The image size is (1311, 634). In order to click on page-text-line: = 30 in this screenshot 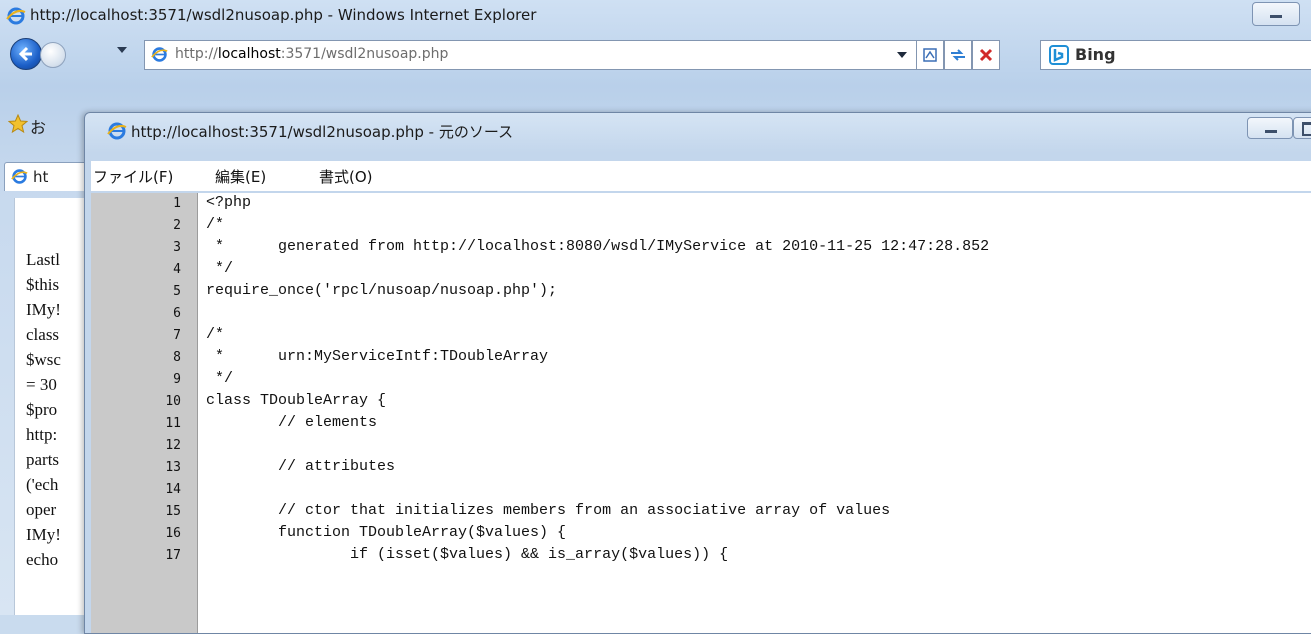, I will do `click(41, 384)`.